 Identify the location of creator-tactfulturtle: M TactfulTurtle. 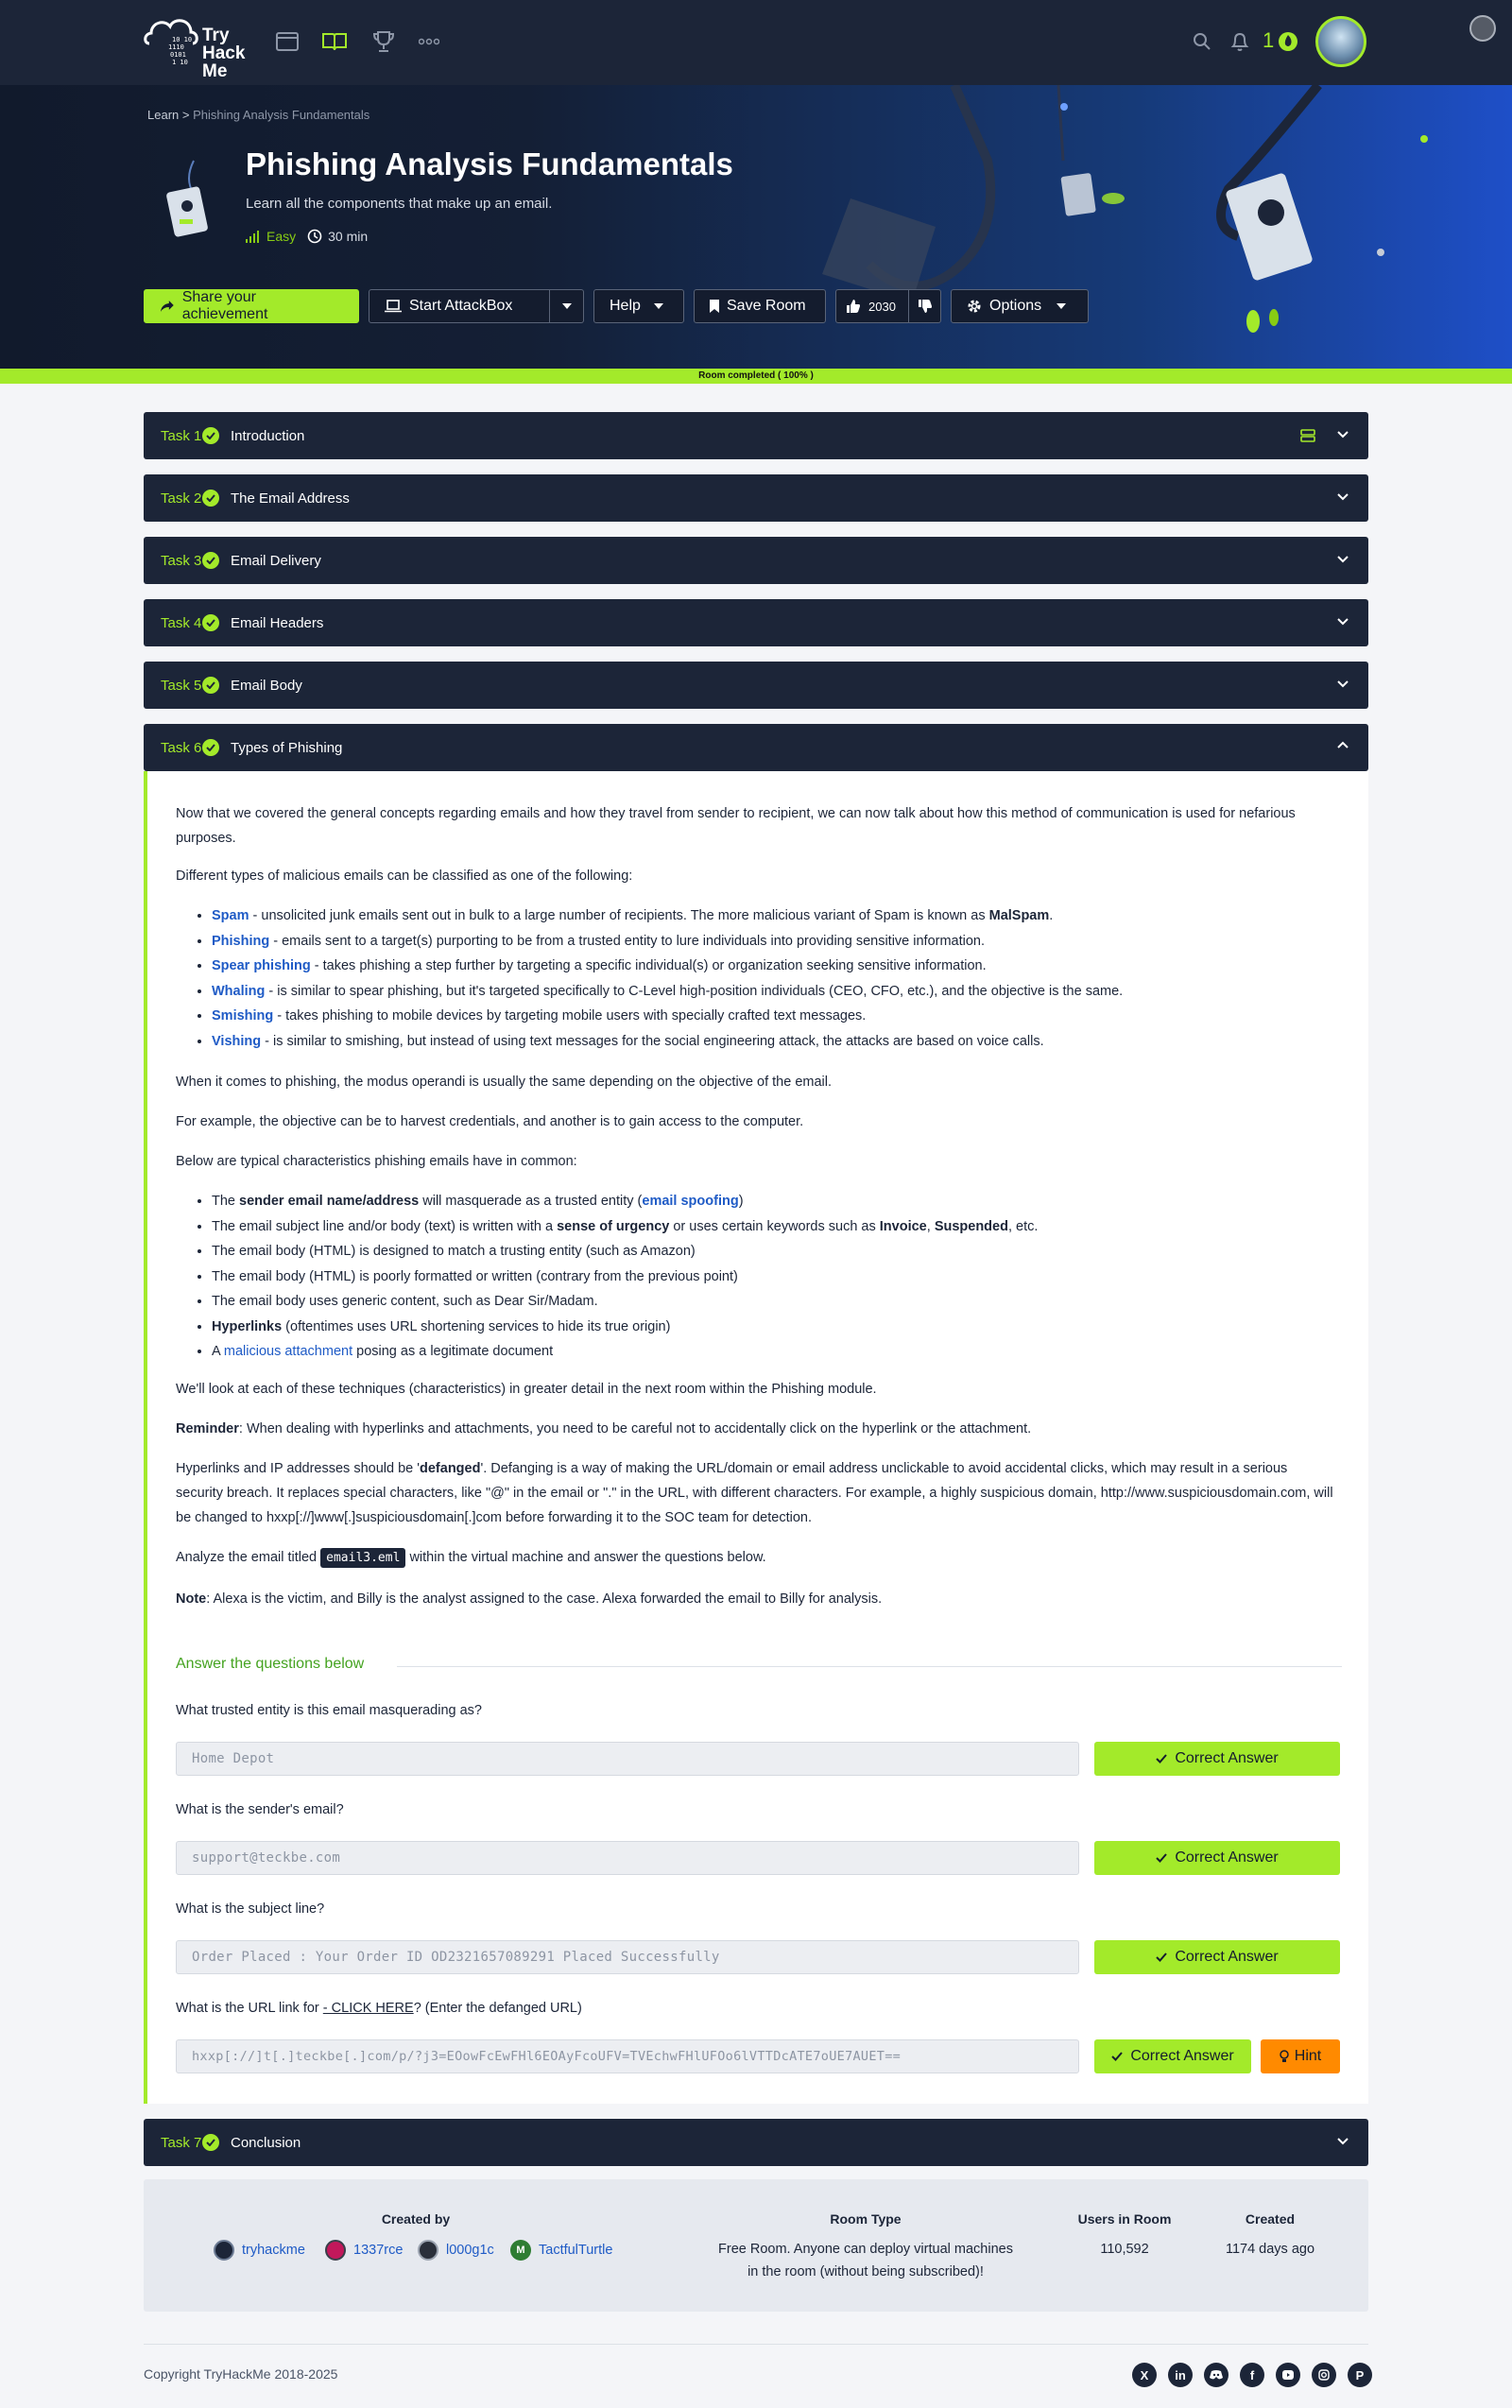
(561, 2251).